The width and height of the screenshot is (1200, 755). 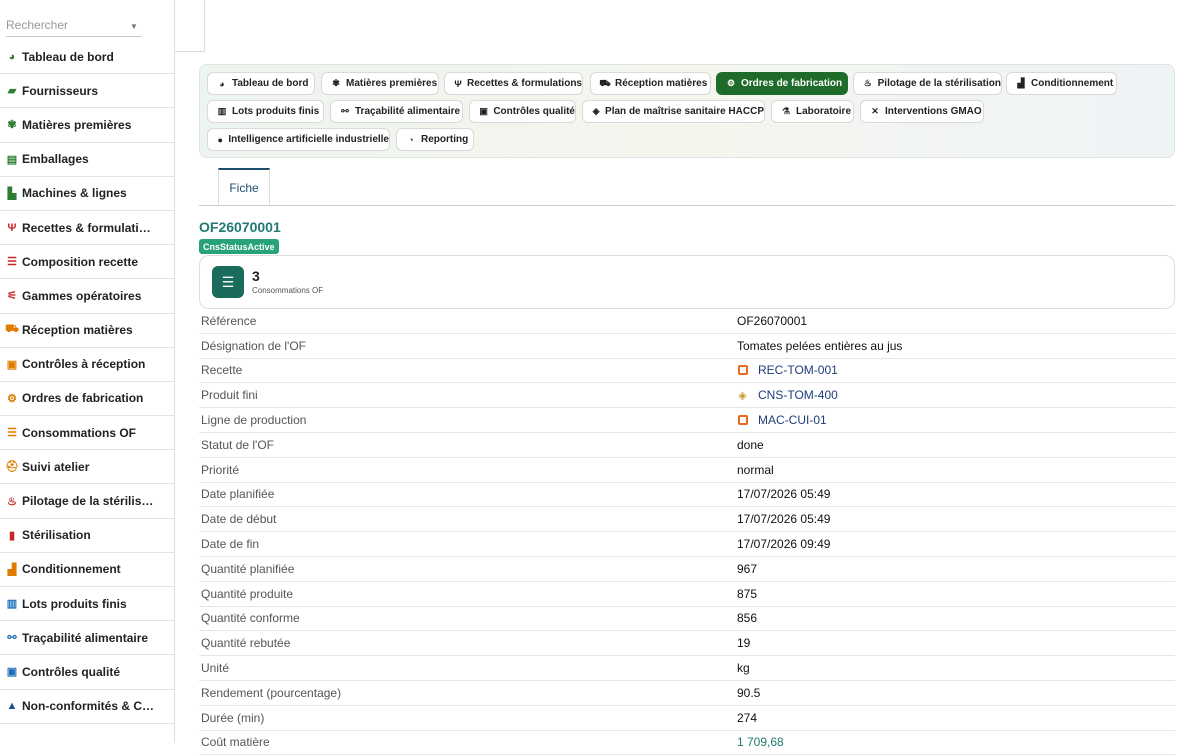 I want to click on flask-icon: ⚗, so click(x=786, y=111).